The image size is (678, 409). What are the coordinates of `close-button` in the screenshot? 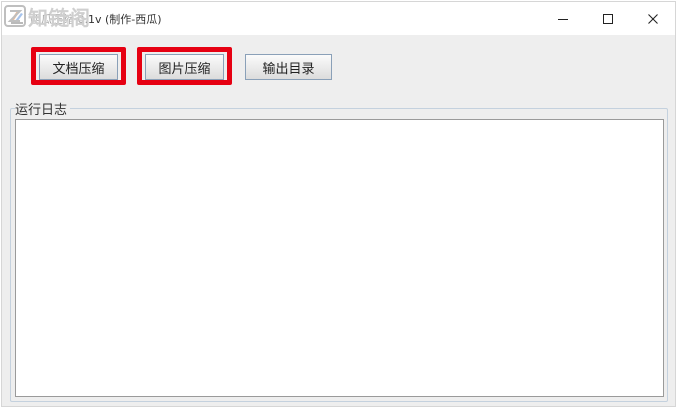 It's located at (653, 18).